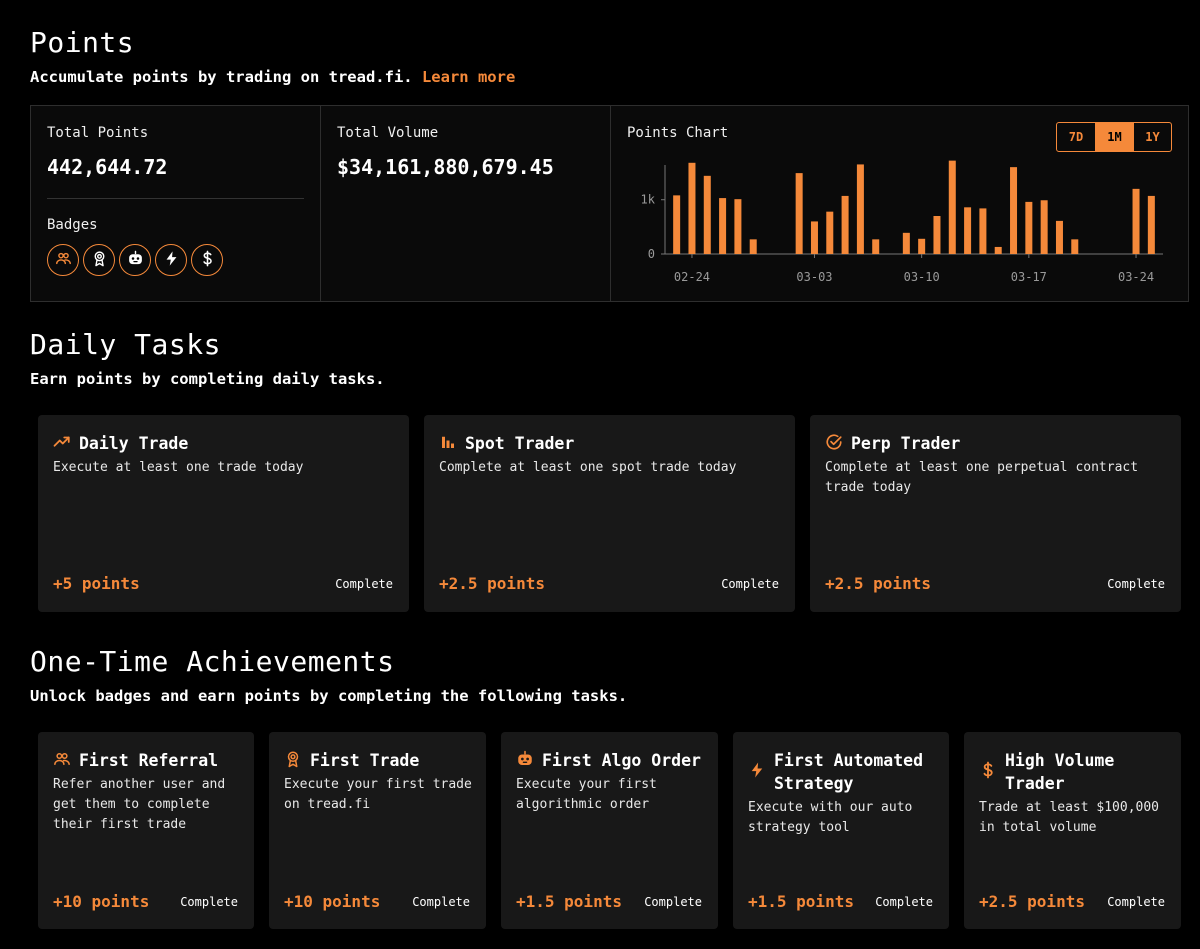 This screenshot has width=1200, height=949. Describe the element at coordinates (465, 203) in the screenshot. I see `total-volume-panel: Total Volume $34,161,880,679.45` at that location.